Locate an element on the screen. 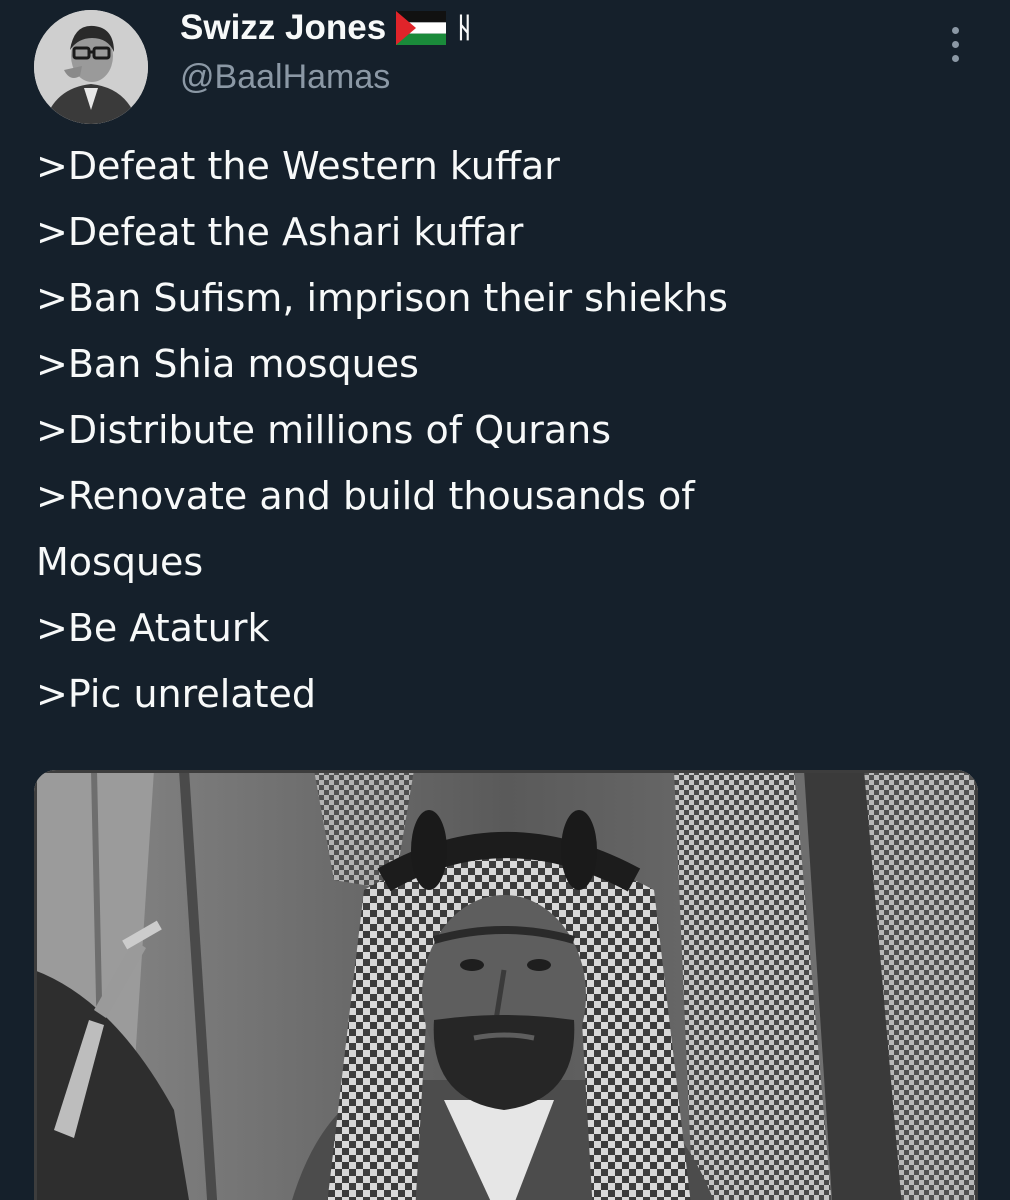 This screenshot has height=1200, width=1010. palestine-flag-icon is located at coordinates (421, 28).